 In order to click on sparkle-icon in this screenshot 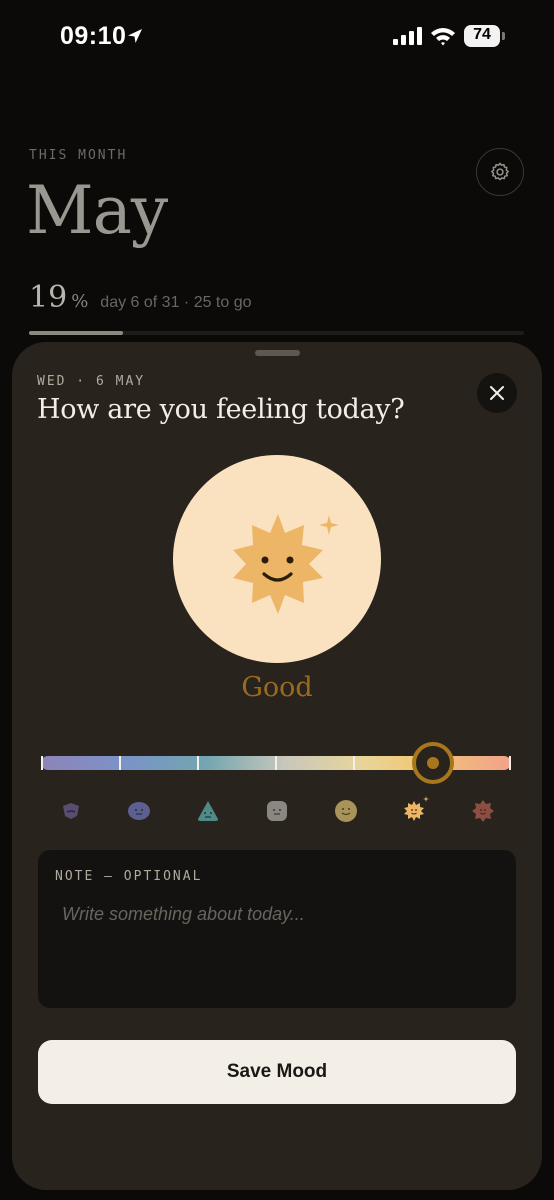, I will do `click(426, 799)`.